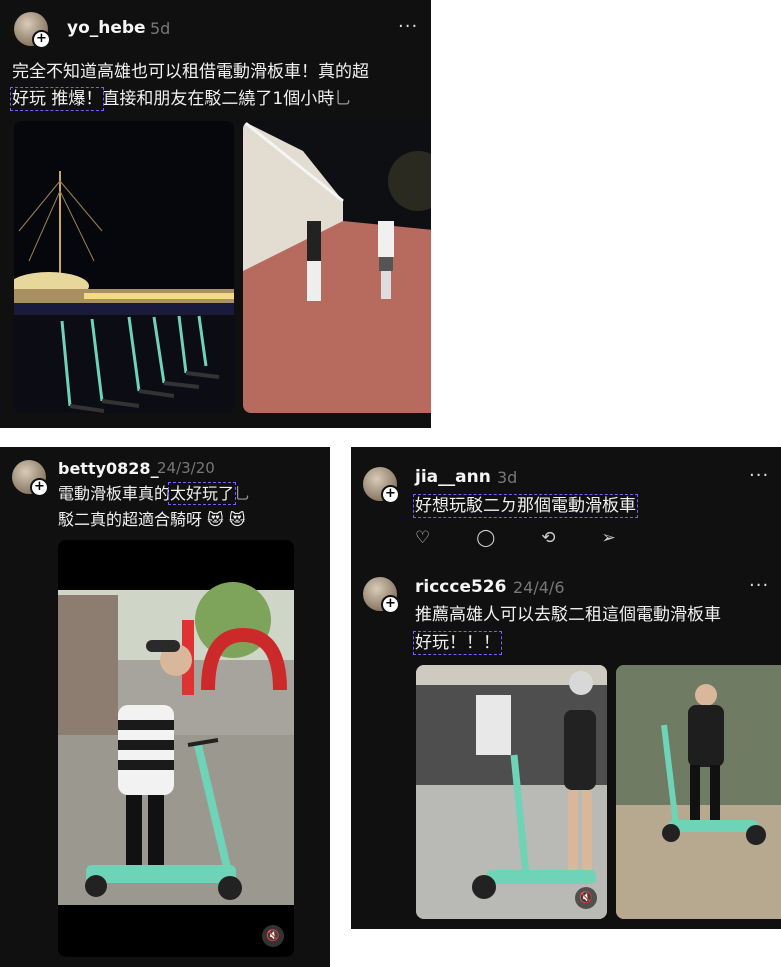  I want to click on photo-girl-riding-scooter, so click(698, 792).